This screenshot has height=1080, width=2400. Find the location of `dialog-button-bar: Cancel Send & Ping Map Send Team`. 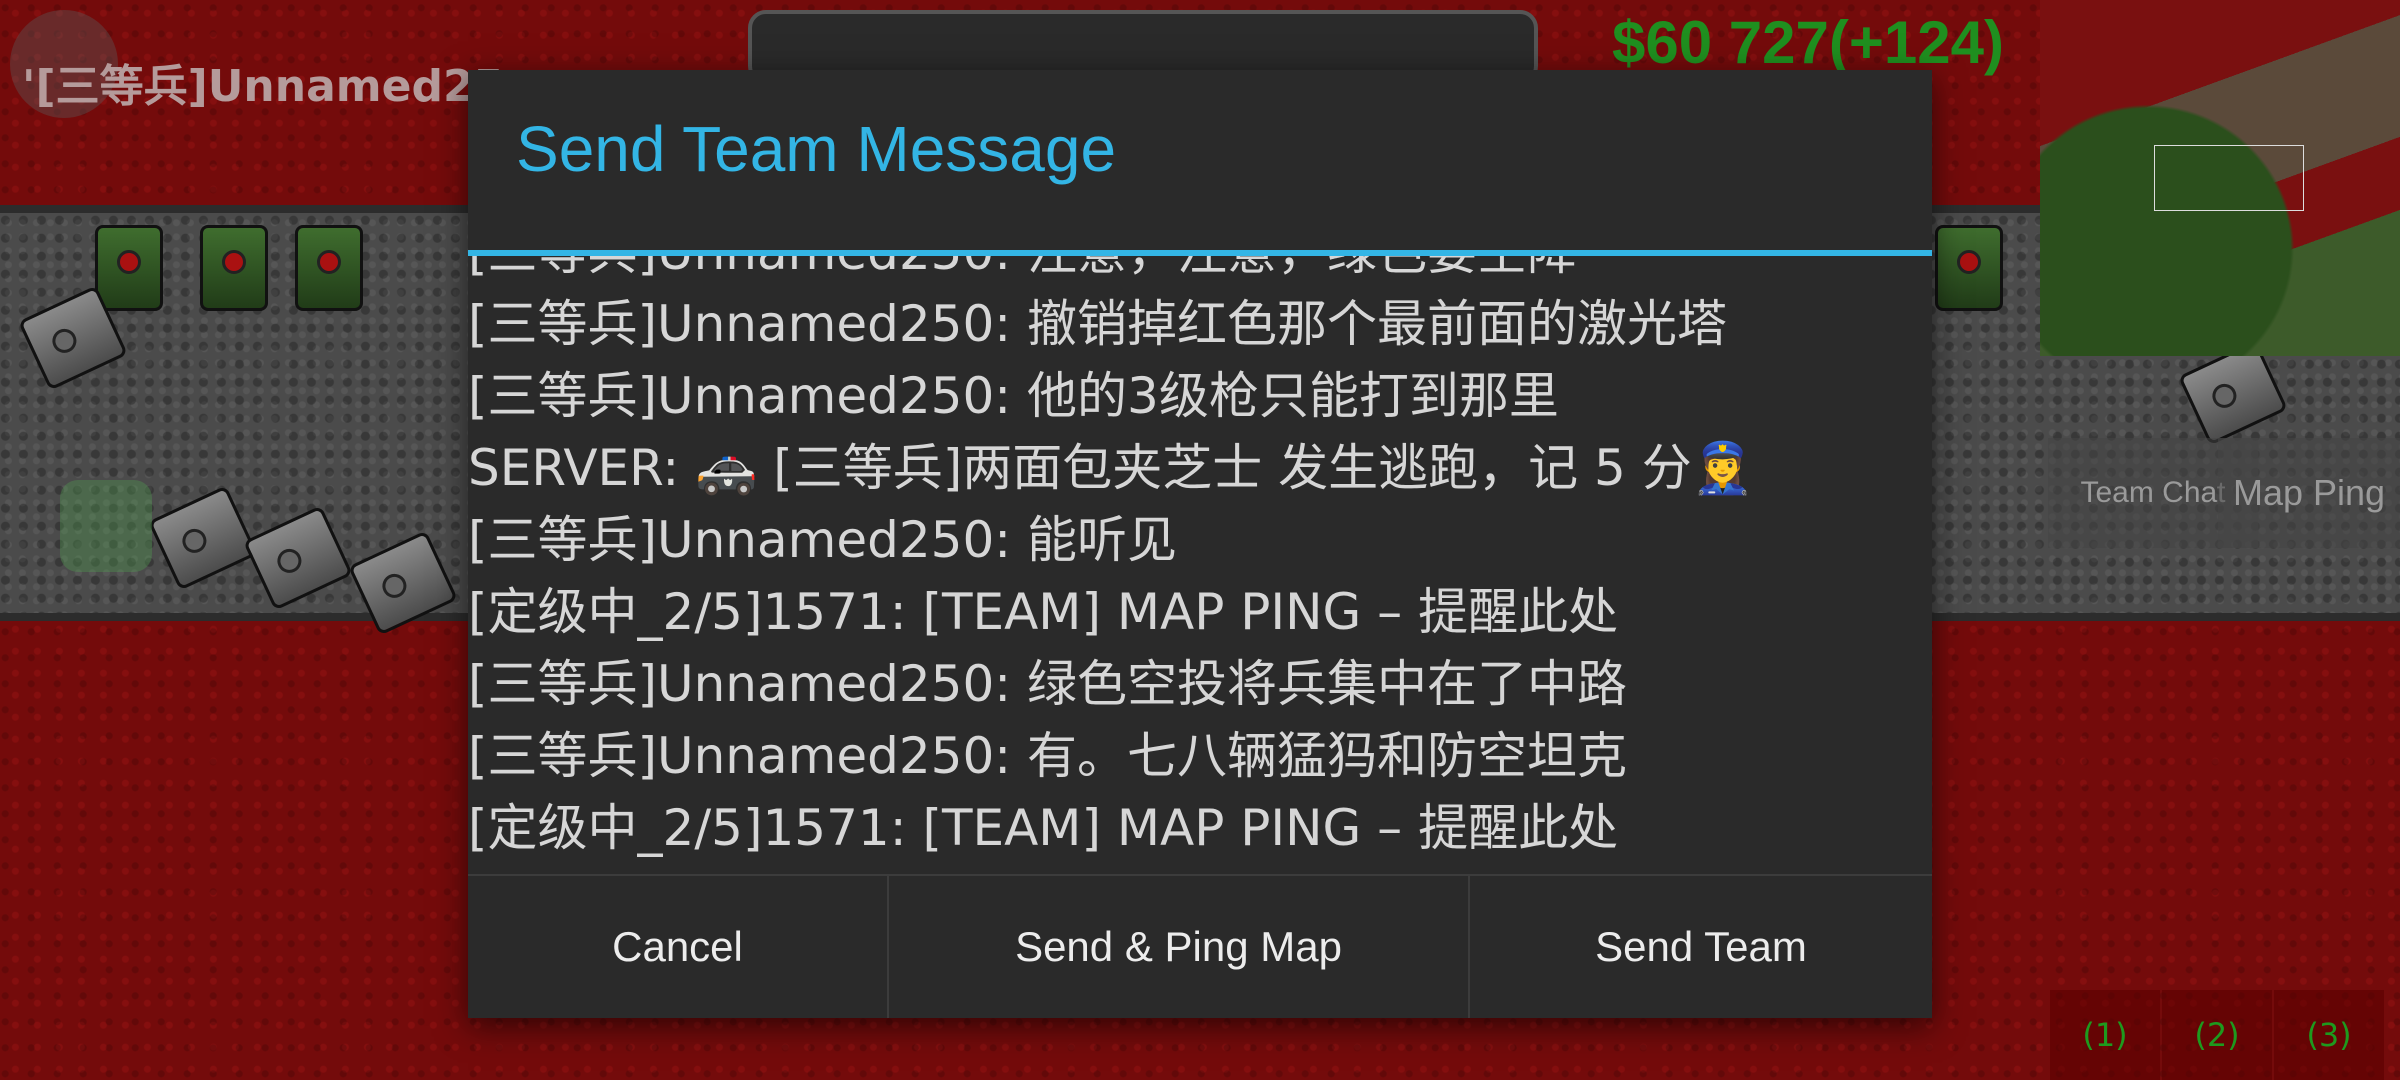

dialog-button-bar: Cancel Send & Ping Map Send Team is located at coordinates (1200, 946).